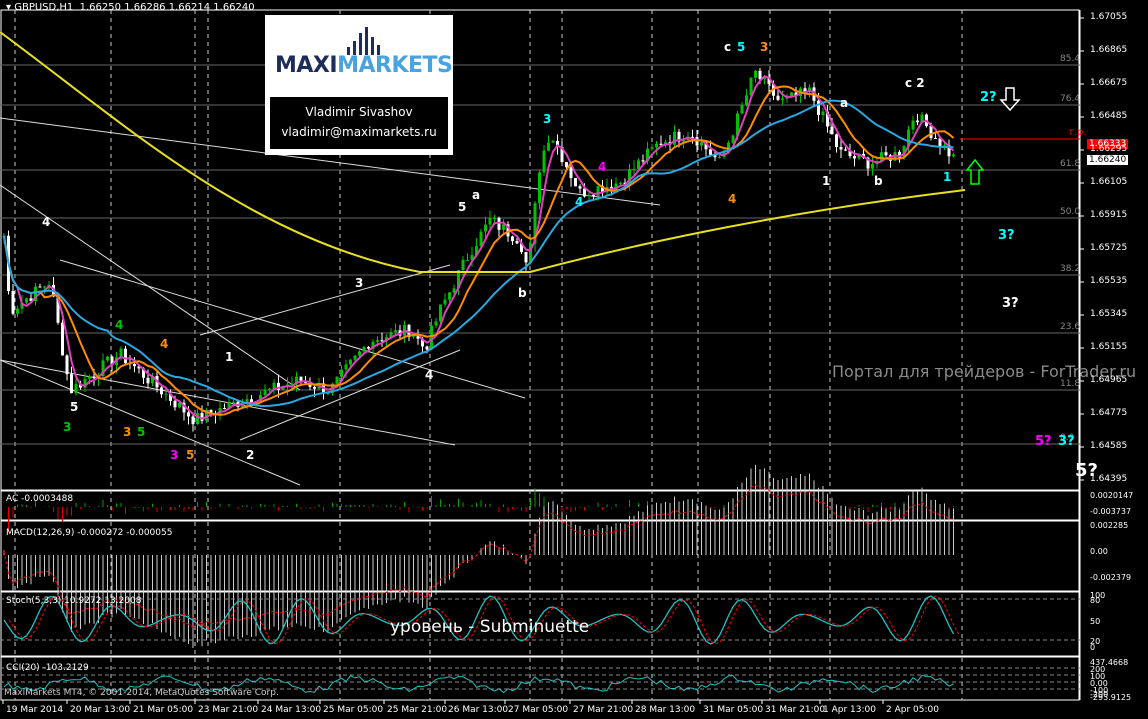  I want to click on time-tick-label: 27 Mar 21:00, so click(603, 710).